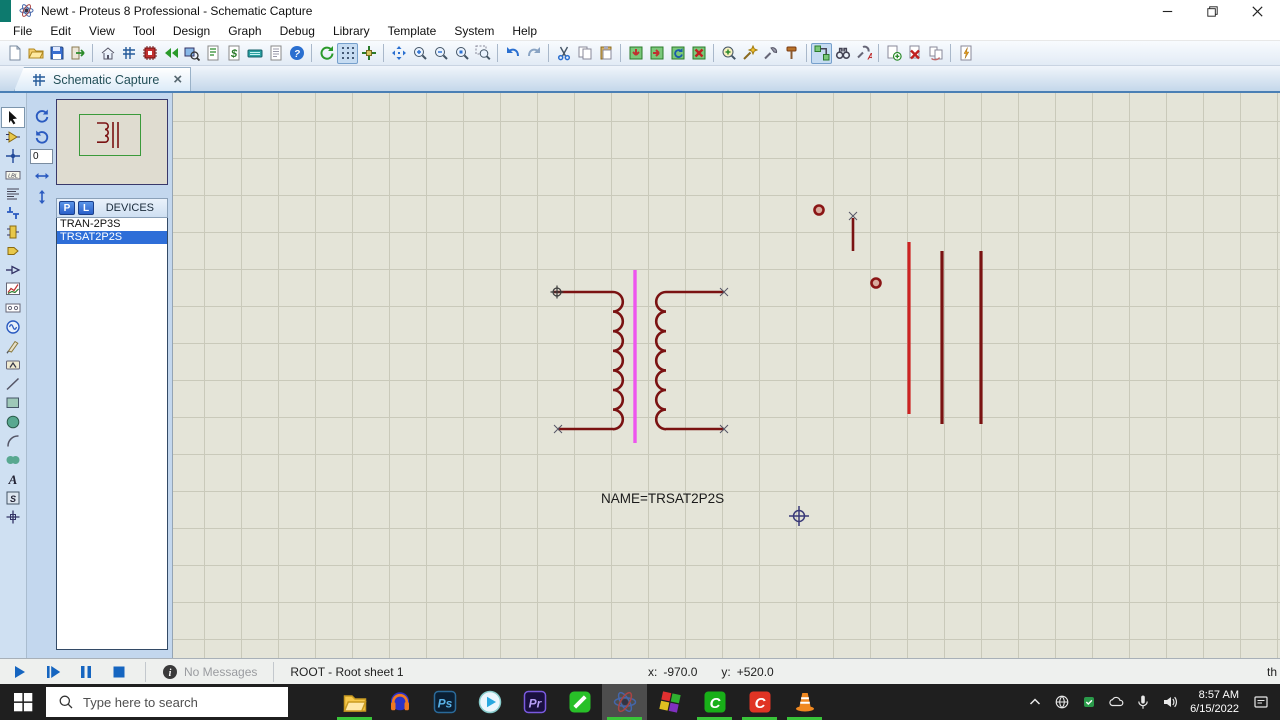  Describe the element at coordinates (144, 31) in the screenshot. I see `menu-tool: Tool` at that location.